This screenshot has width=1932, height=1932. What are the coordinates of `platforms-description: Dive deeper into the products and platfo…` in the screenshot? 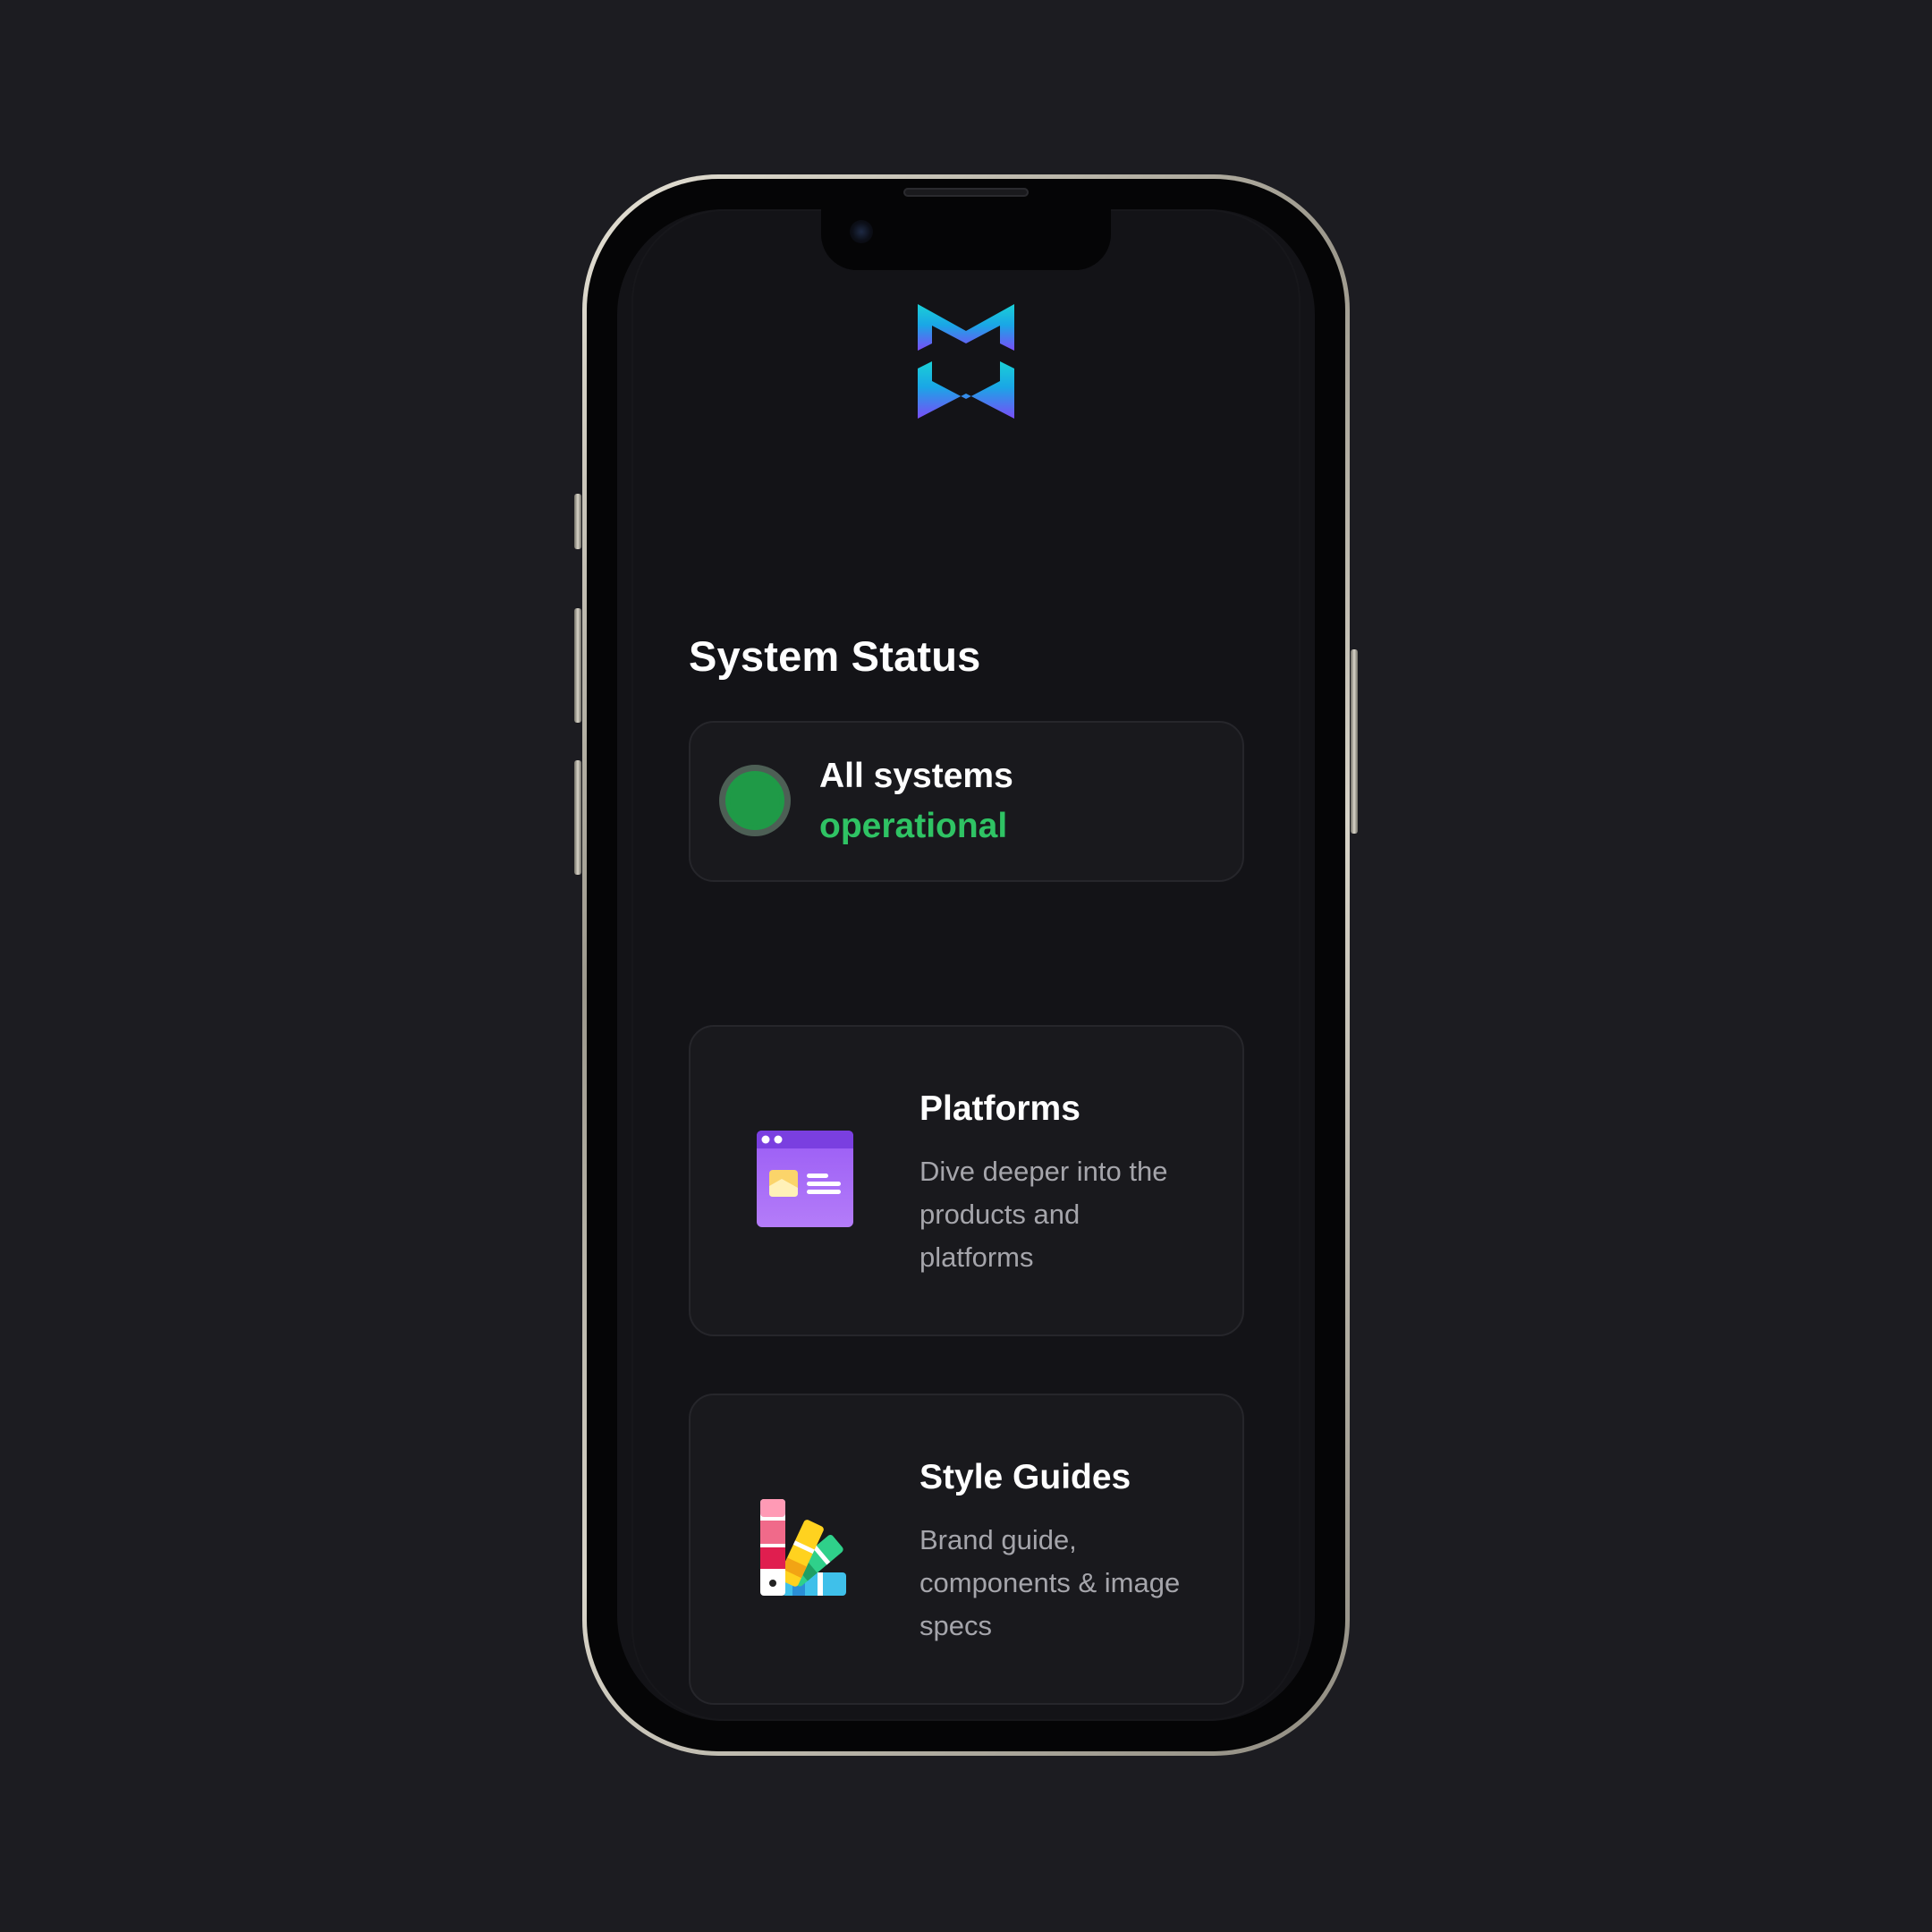 It's located at (1043, 1214).